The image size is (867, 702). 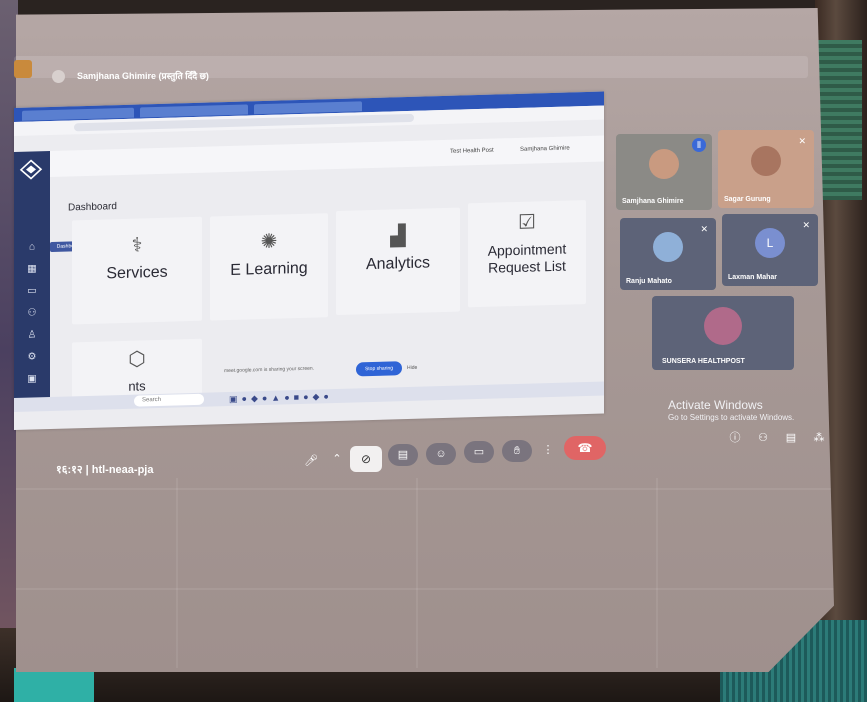 What do you see at coordinates (54, 685) in the screenshot?
I see `teal-object` at bounding box center [54, 685].